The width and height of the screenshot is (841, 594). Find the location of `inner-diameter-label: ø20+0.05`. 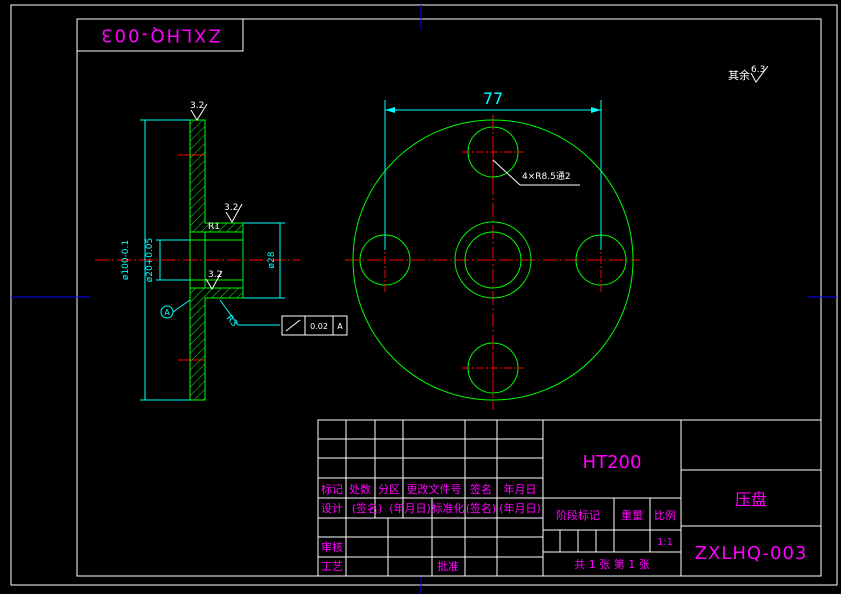

inner-diameter-label: ø20+0.05 is located at coordinates (150, 260).